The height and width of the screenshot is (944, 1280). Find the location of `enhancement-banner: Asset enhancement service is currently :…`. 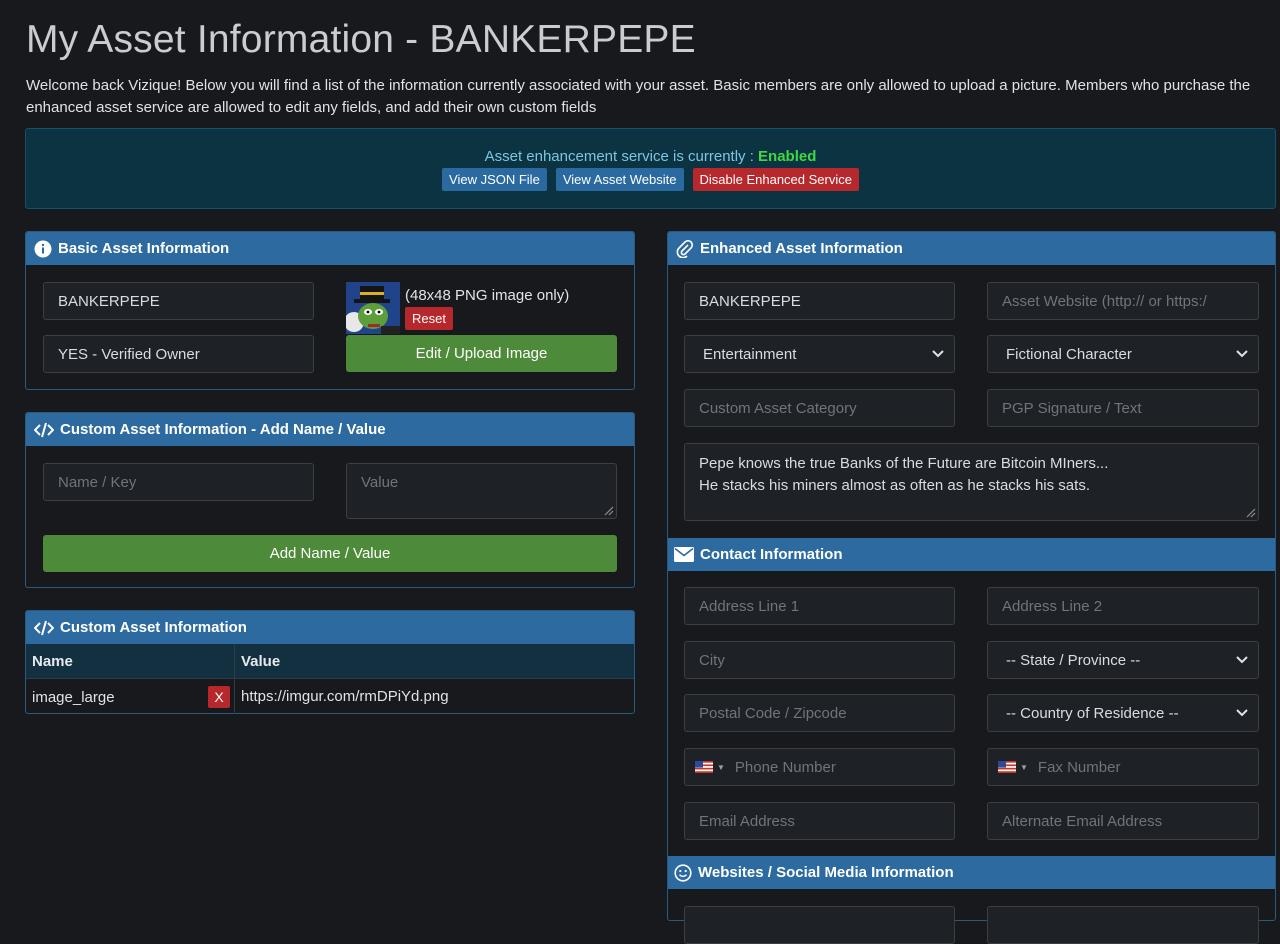

enhancement-banner: Asset enhancement service is currently :… is located at coordinates (650, 168).